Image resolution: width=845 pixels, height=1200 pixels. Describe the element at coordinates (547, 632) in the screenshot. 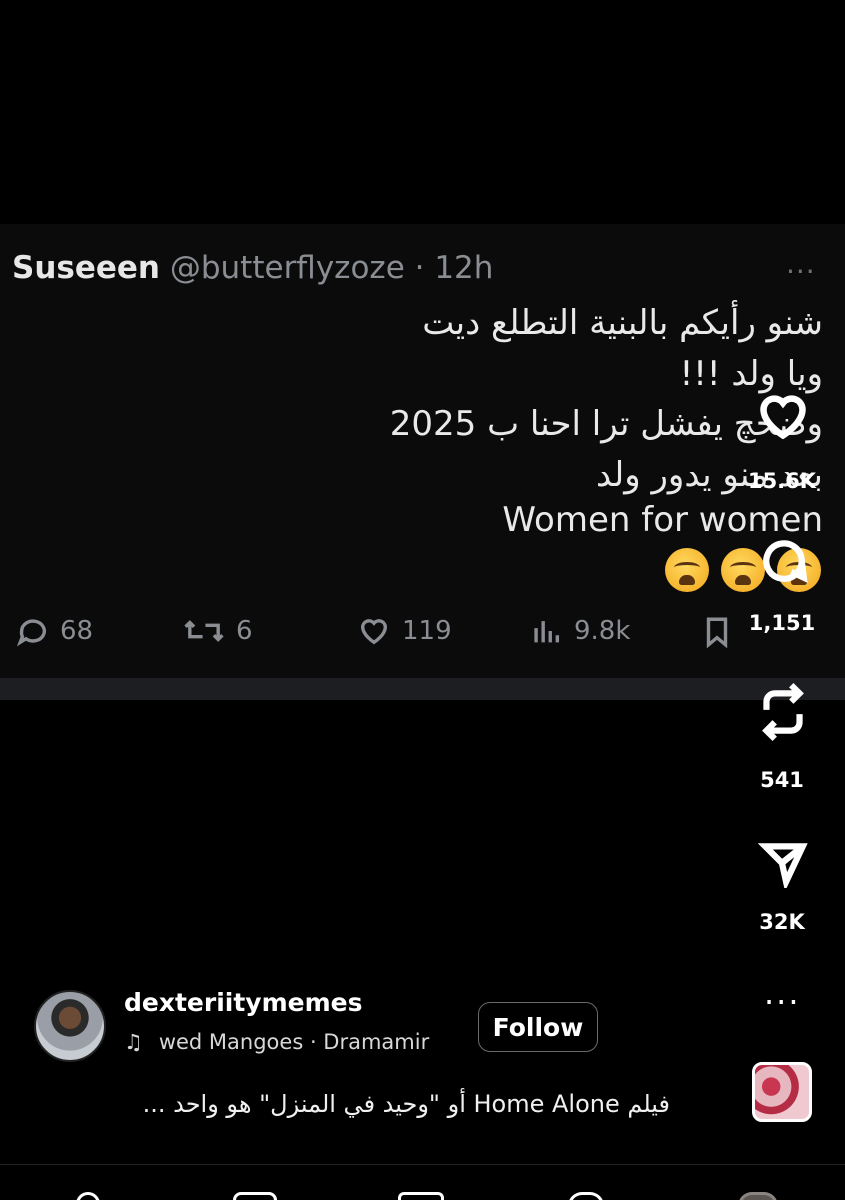

I see `views-icon` at that location.